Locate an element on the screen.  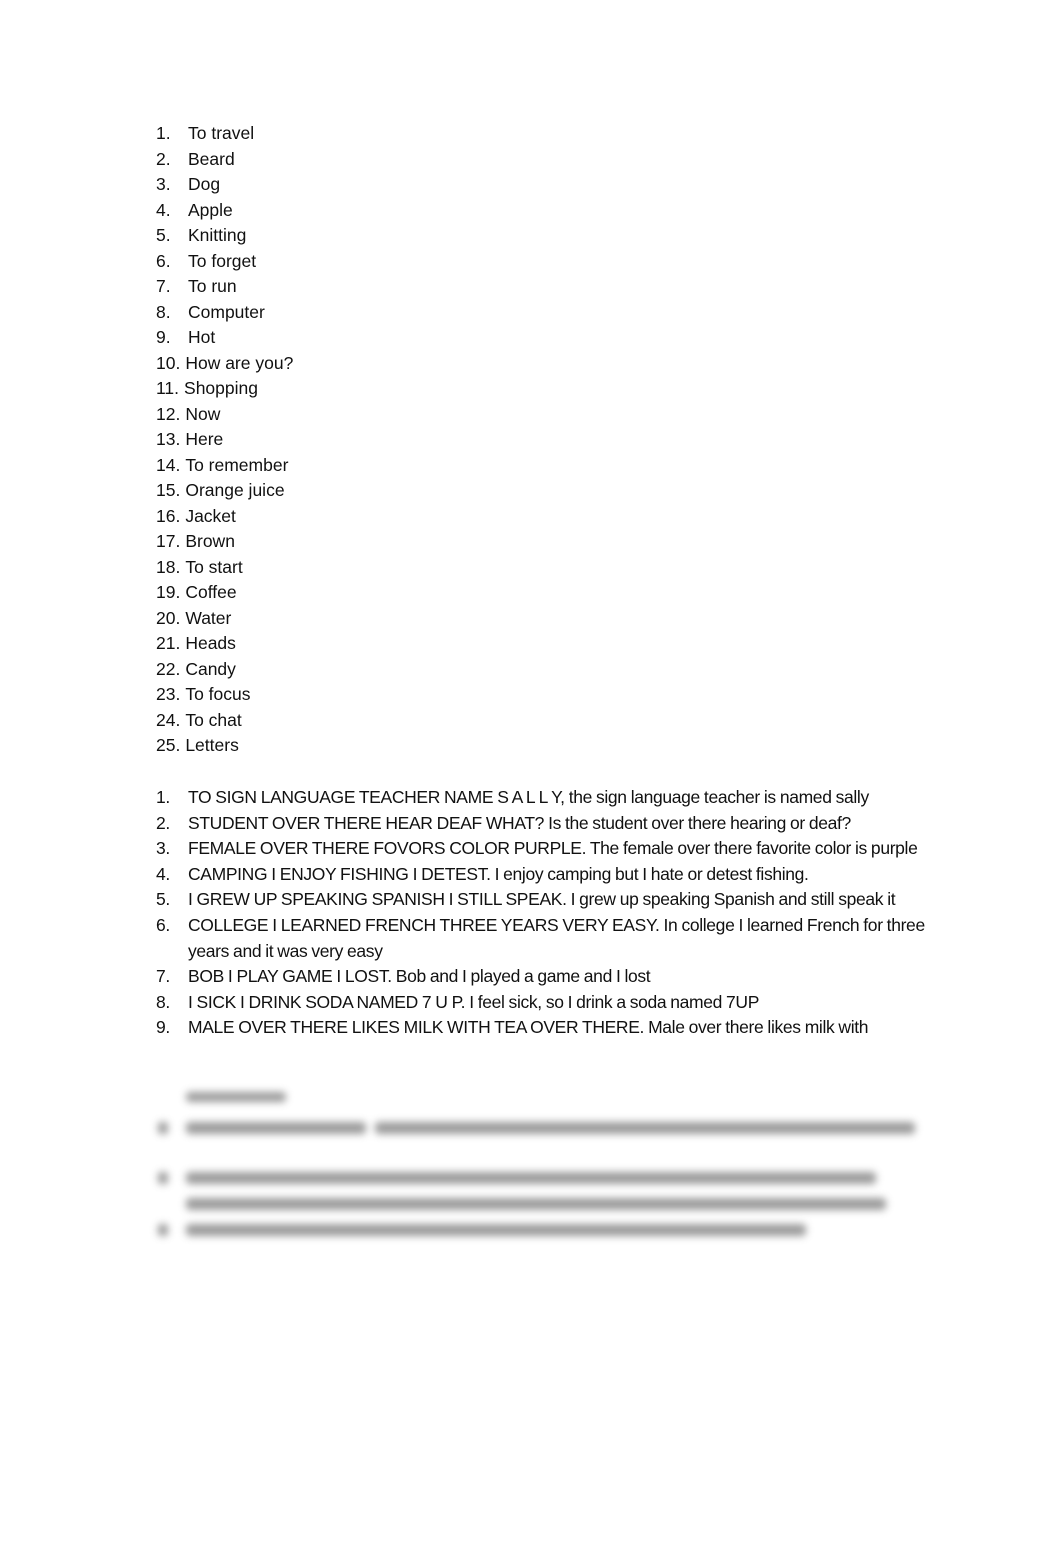
vocabulary-item: 5. Knitting is located at coordinates (224, 237).